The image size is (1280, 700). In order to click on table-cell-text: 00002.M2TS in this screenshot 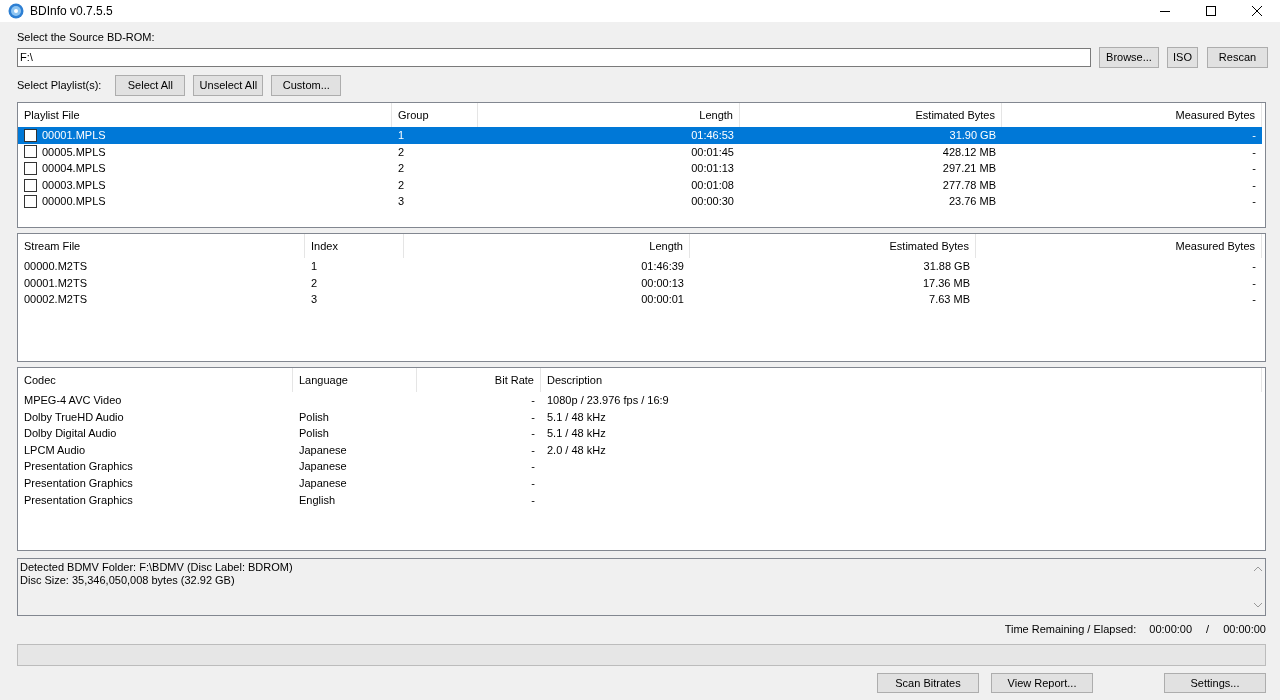, I will do `click(55, 300)`.